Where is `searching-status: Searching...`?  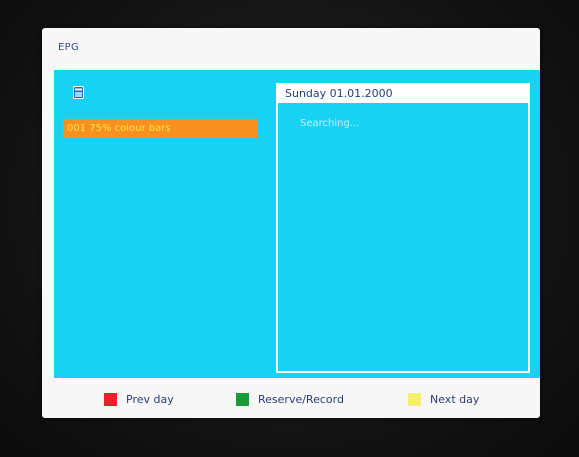 searching-status: Searching... is located at coordinates (330, 123).